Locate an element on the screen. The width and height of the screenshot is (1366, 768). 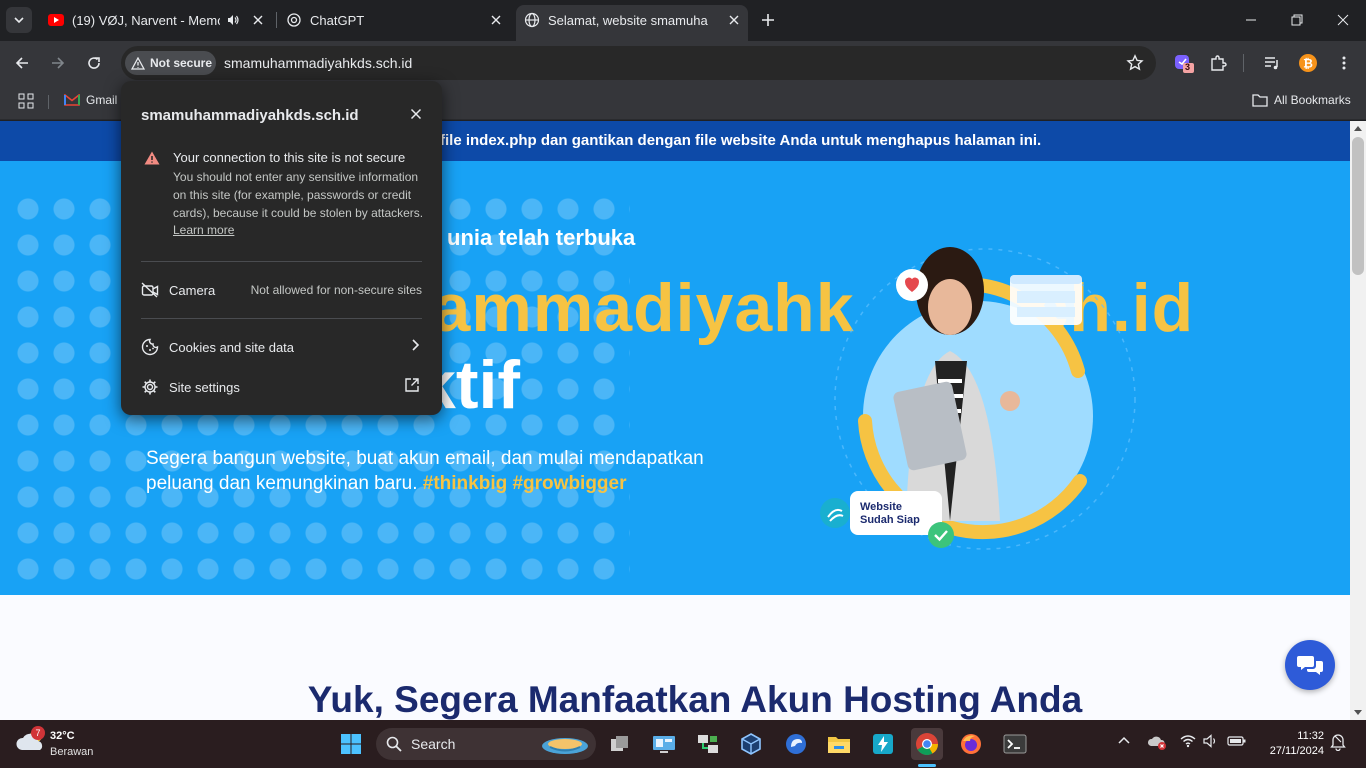
taskbar-app-vpn is located at coordinates (708, 744).